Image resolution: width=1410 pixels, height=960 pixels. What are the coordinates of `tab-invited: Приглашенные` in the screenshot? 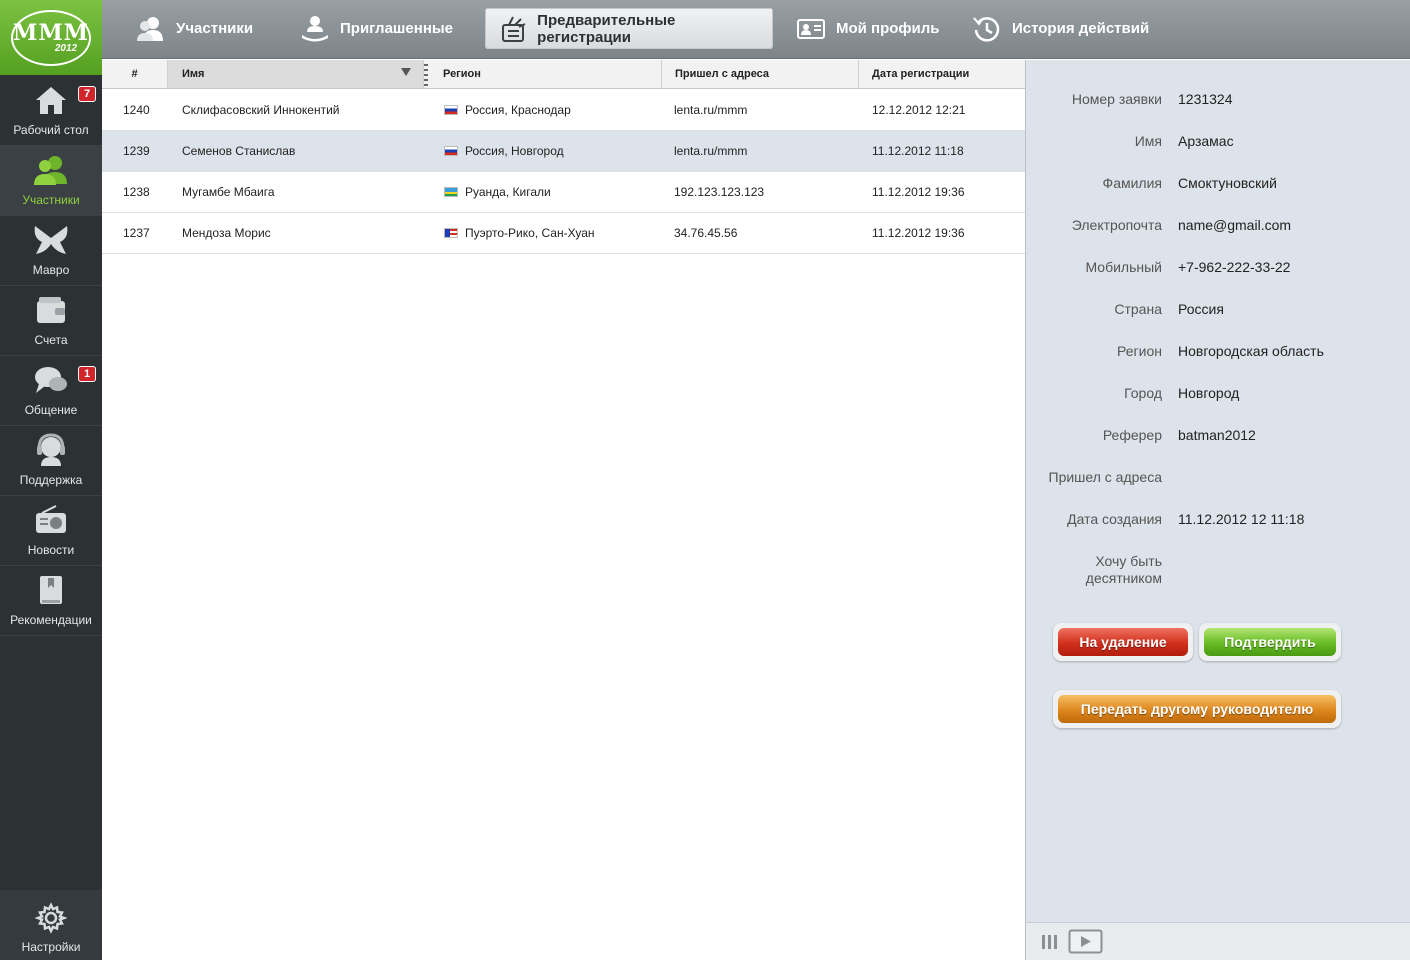 It's located at (376, 28).